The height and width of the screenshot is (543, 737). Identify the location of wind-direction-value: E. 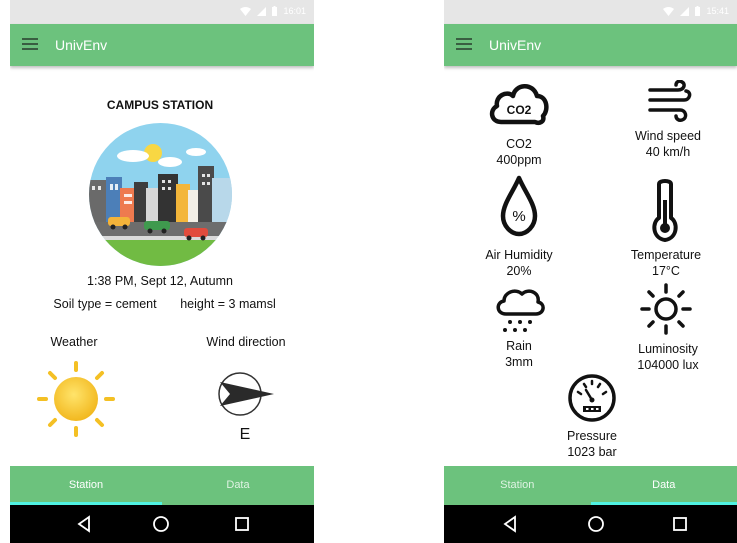
(245, 434).